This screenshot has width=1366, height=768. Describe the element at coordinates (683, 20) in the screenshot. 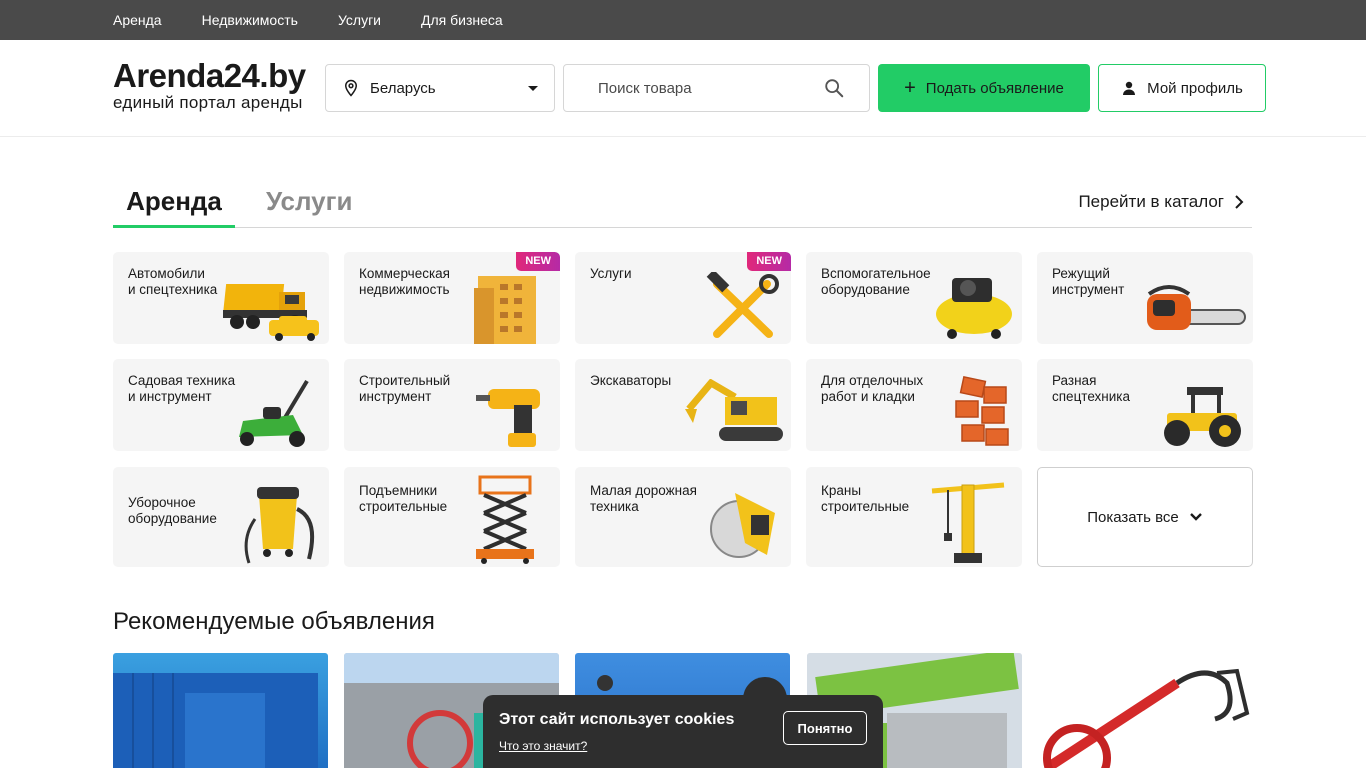

I see `top-nav: Аренда Недвижимость Услуги Для бизнеса` at that location.